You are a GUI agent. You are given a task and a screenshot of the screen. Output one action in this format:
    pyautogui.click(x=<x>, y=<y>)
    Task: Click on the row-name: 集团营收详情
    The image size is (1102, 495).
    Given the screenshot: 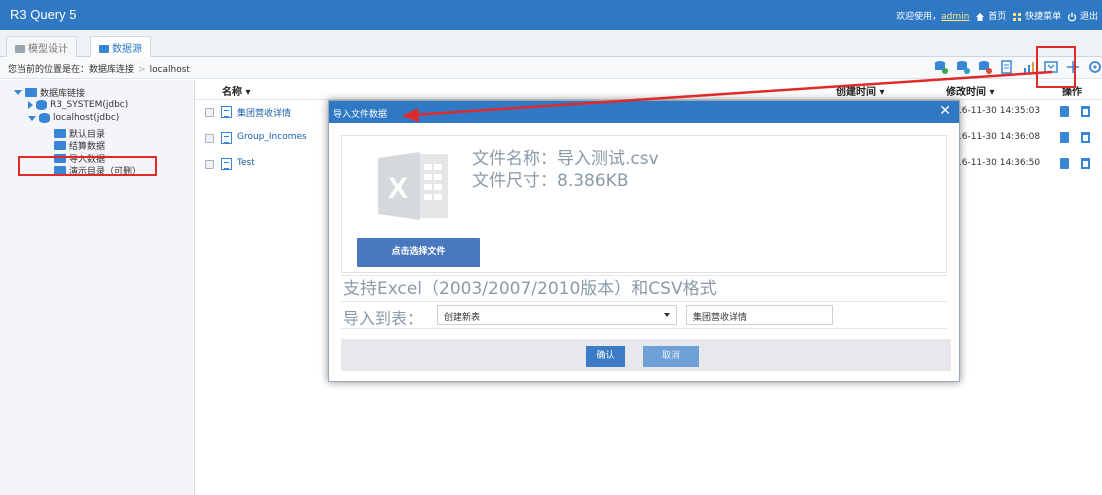 What is the action you would take?
    pyautogui.click(x=264, y=112)
    